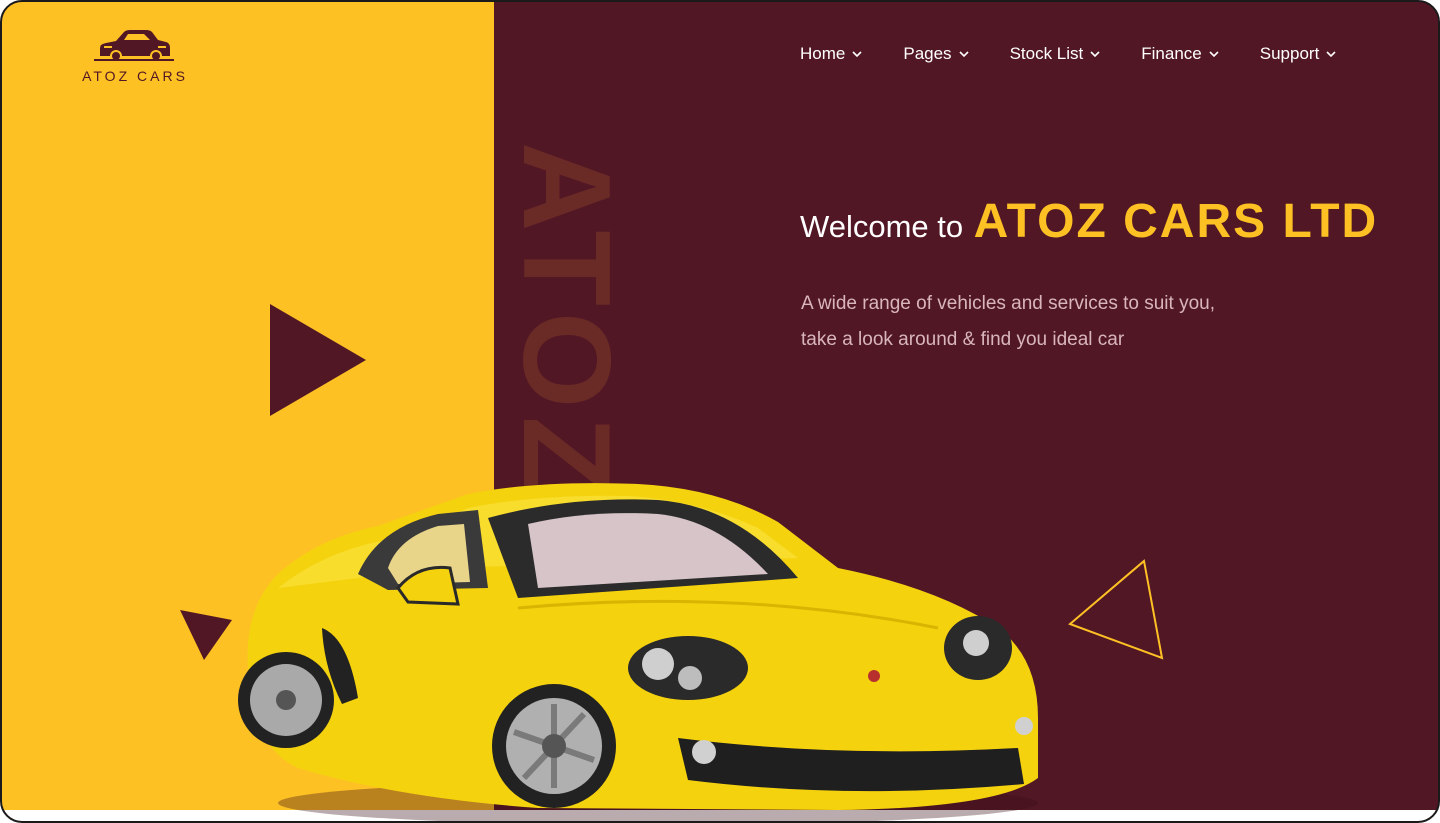 This screenshot has width=1440, height=823. I want to click on watermark-text: ATOZ, so click(566, 321).